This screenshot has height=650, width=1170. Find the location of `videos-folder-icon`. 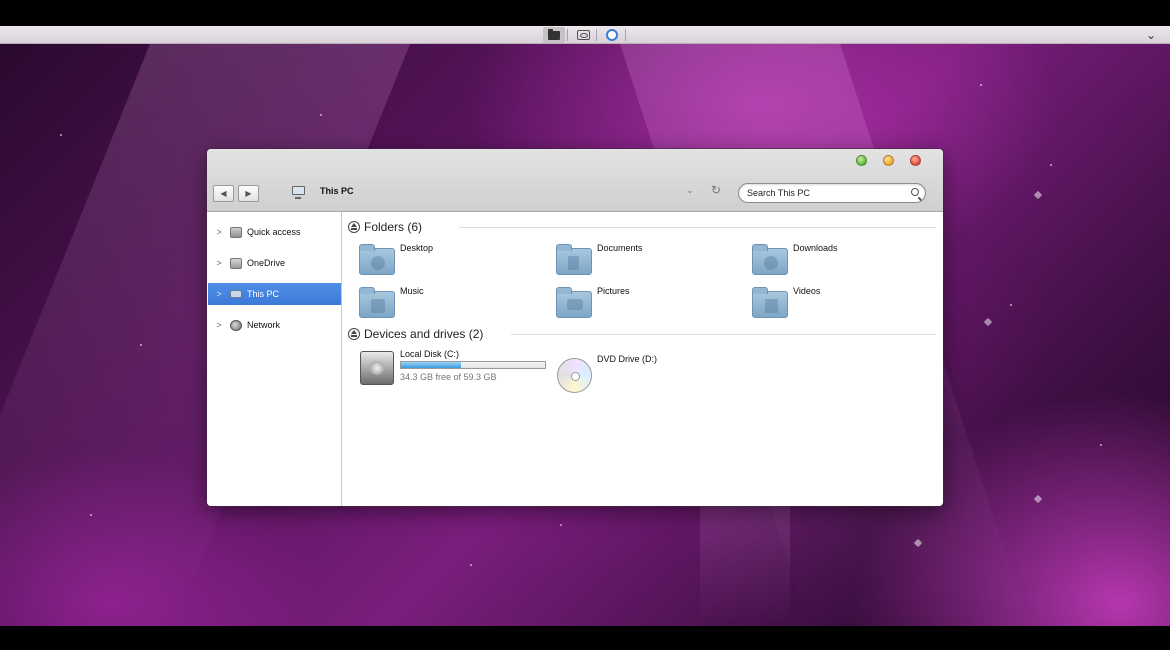

videos-folder-icon is located at coordinates (770, 302).